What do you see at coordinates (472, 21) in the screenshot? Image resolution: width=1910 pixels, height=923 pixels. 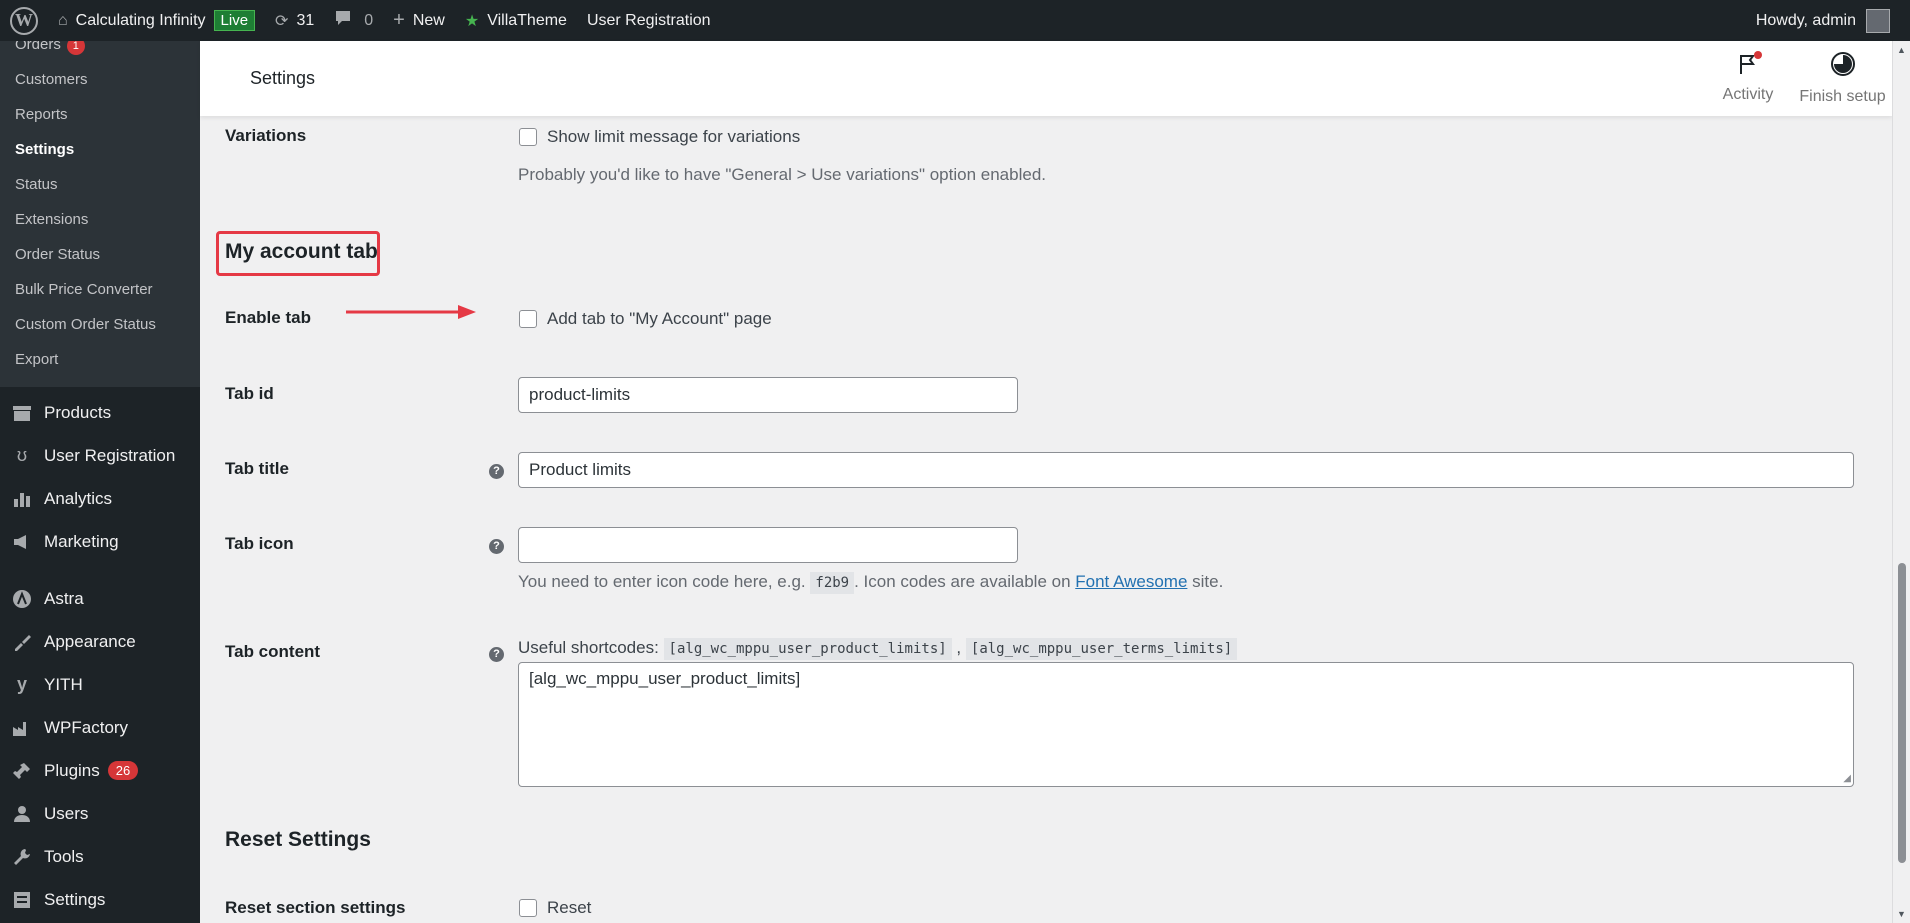 I see `star-icon: ★` at bounding box center [472, 21].